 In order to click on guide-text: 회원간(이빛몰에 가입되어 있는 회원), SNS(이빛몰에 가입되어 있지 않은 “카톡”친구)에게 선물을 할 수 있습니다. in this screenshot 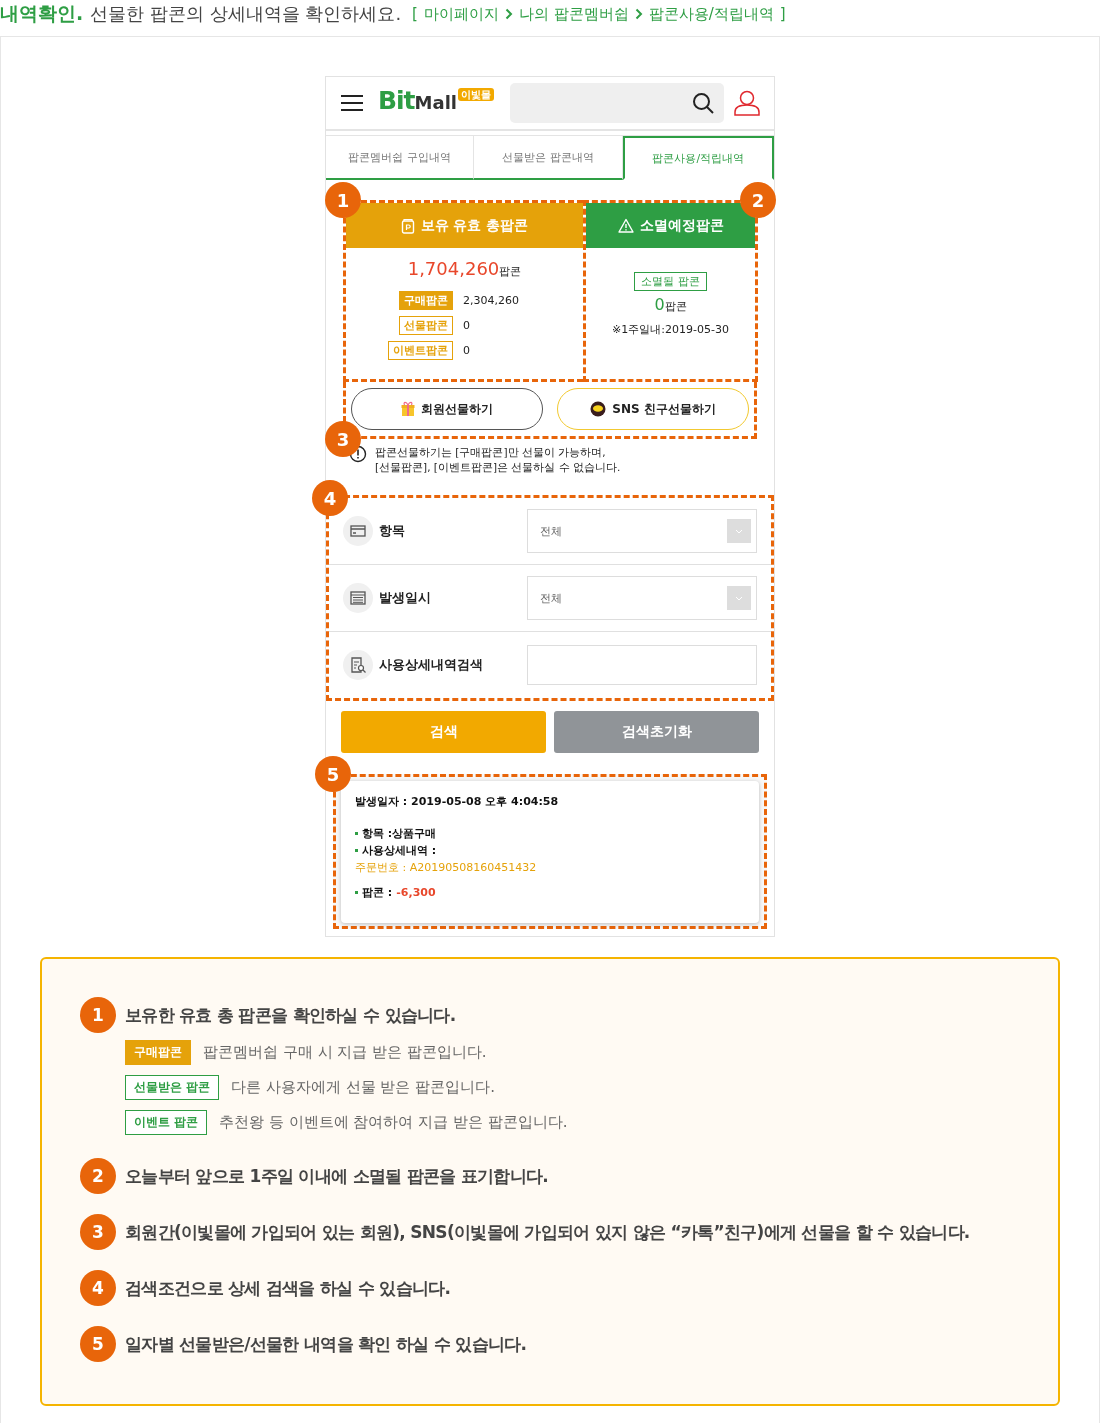, I will do `click(547, 1232)`.